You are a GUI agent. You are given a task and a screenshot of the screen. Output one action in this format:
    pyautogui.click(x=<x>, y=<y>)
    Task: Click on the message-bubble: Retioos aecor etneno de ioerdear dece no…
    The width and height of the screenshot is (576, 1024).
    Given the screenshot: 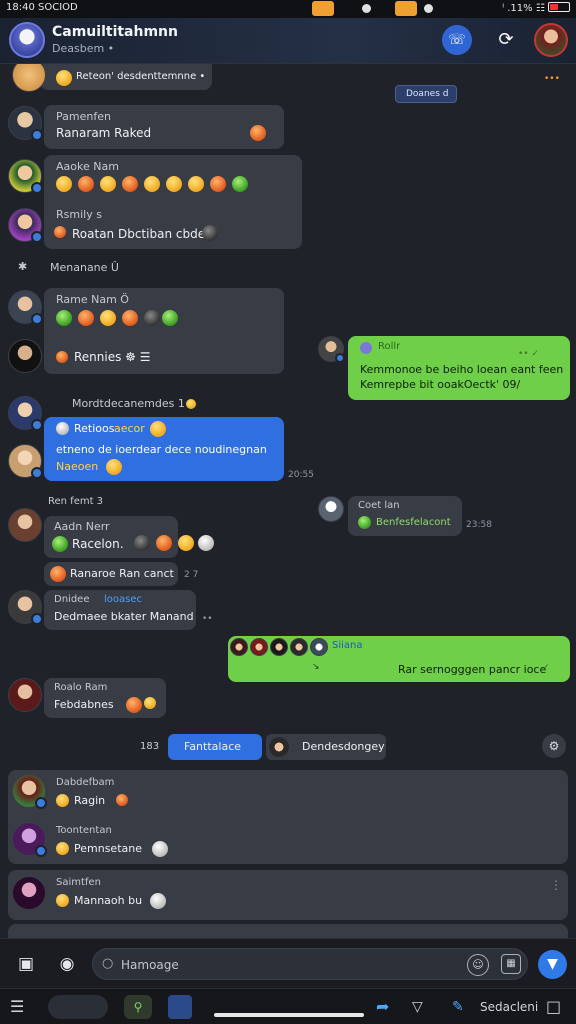 What is the action you would take?
    pyautogui.click(x=164, y=449)
    